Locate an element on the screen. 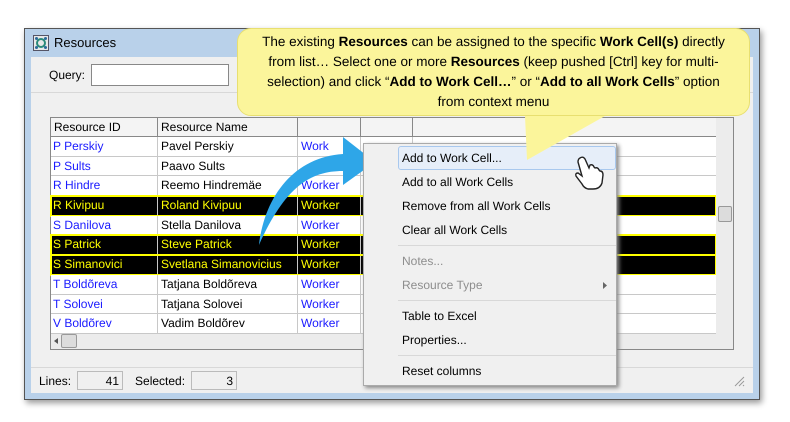  query-label: Query: is located at coordinates (67, 75).